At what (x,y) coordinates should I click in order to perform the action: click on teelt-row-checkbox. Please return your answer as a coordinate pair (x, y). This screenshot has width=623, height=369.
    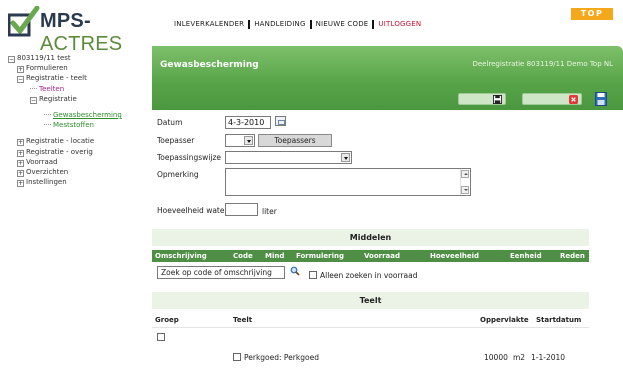
    Looking at the image, I should click on (237, 357).